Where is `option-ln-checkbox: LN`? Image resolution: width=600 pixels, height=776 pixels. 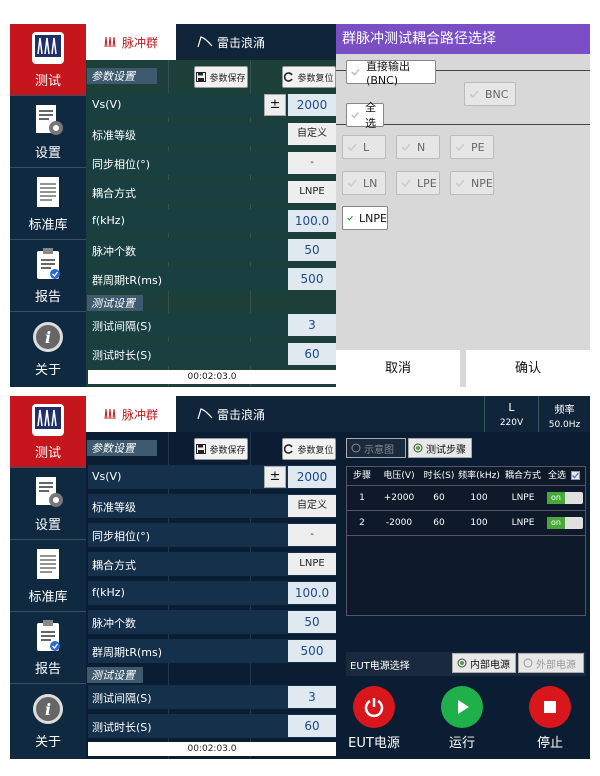 option-ln-checkbox: LN is located at coordinates (364, 183).